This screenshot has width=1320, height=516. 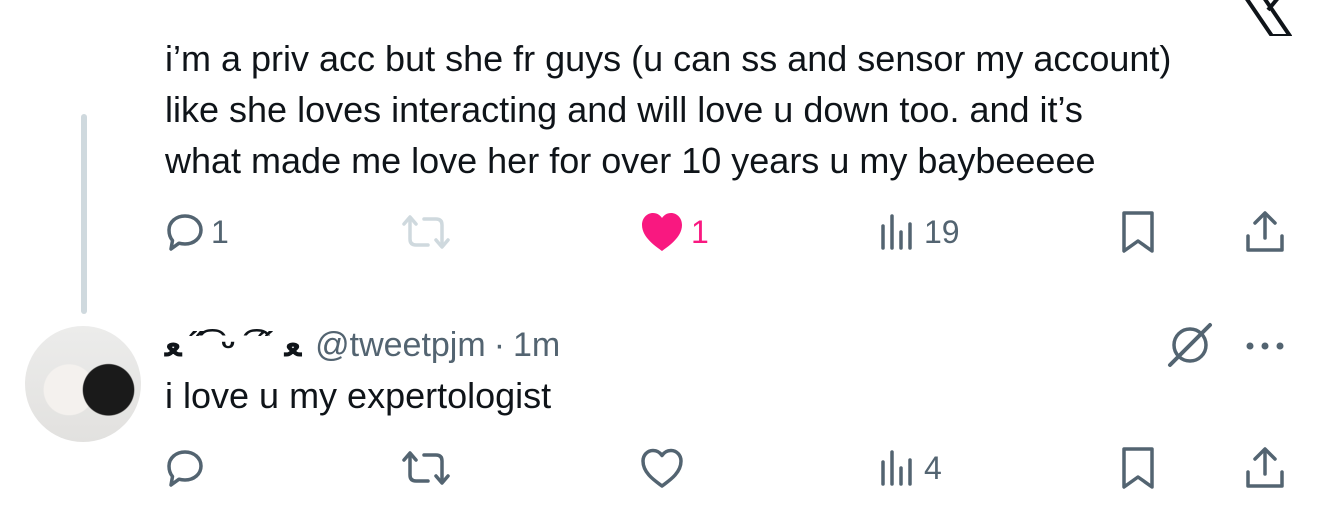 I want to click on views-button: 19, so click(x=919, y=232).